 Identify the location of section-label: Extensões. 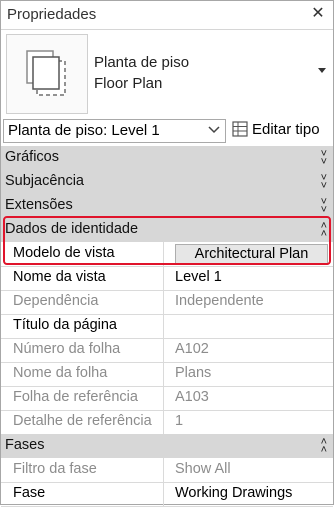
(39, 205).